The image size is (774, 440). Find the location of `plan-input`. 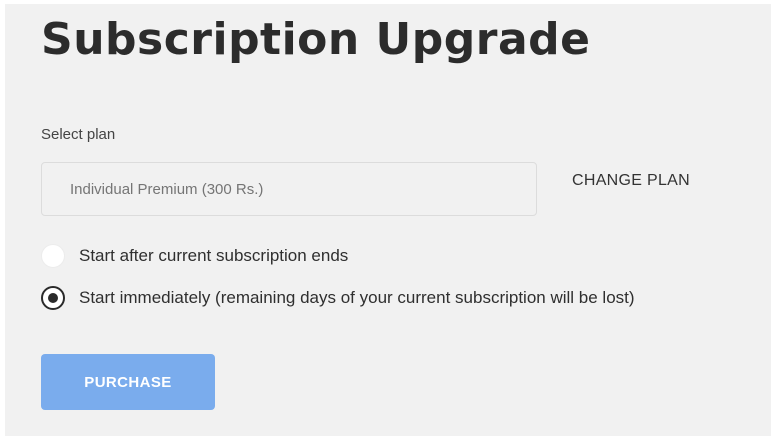

plan-input is located at coordinates (289, 189).